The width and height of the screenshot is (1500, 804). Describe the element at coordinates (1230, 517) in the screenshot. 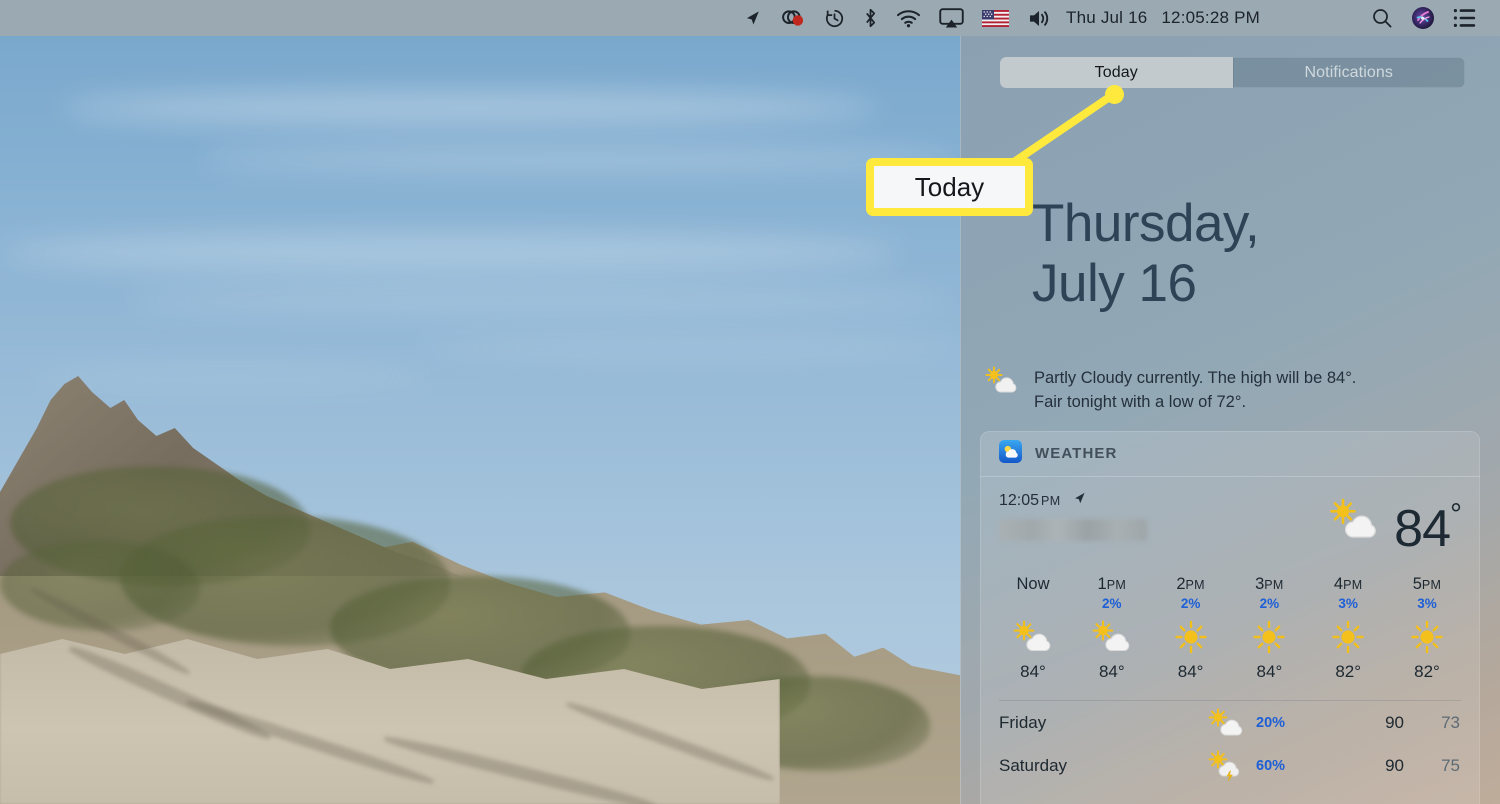

I see `current-conditions: 12:05 PM 84°` at that location.